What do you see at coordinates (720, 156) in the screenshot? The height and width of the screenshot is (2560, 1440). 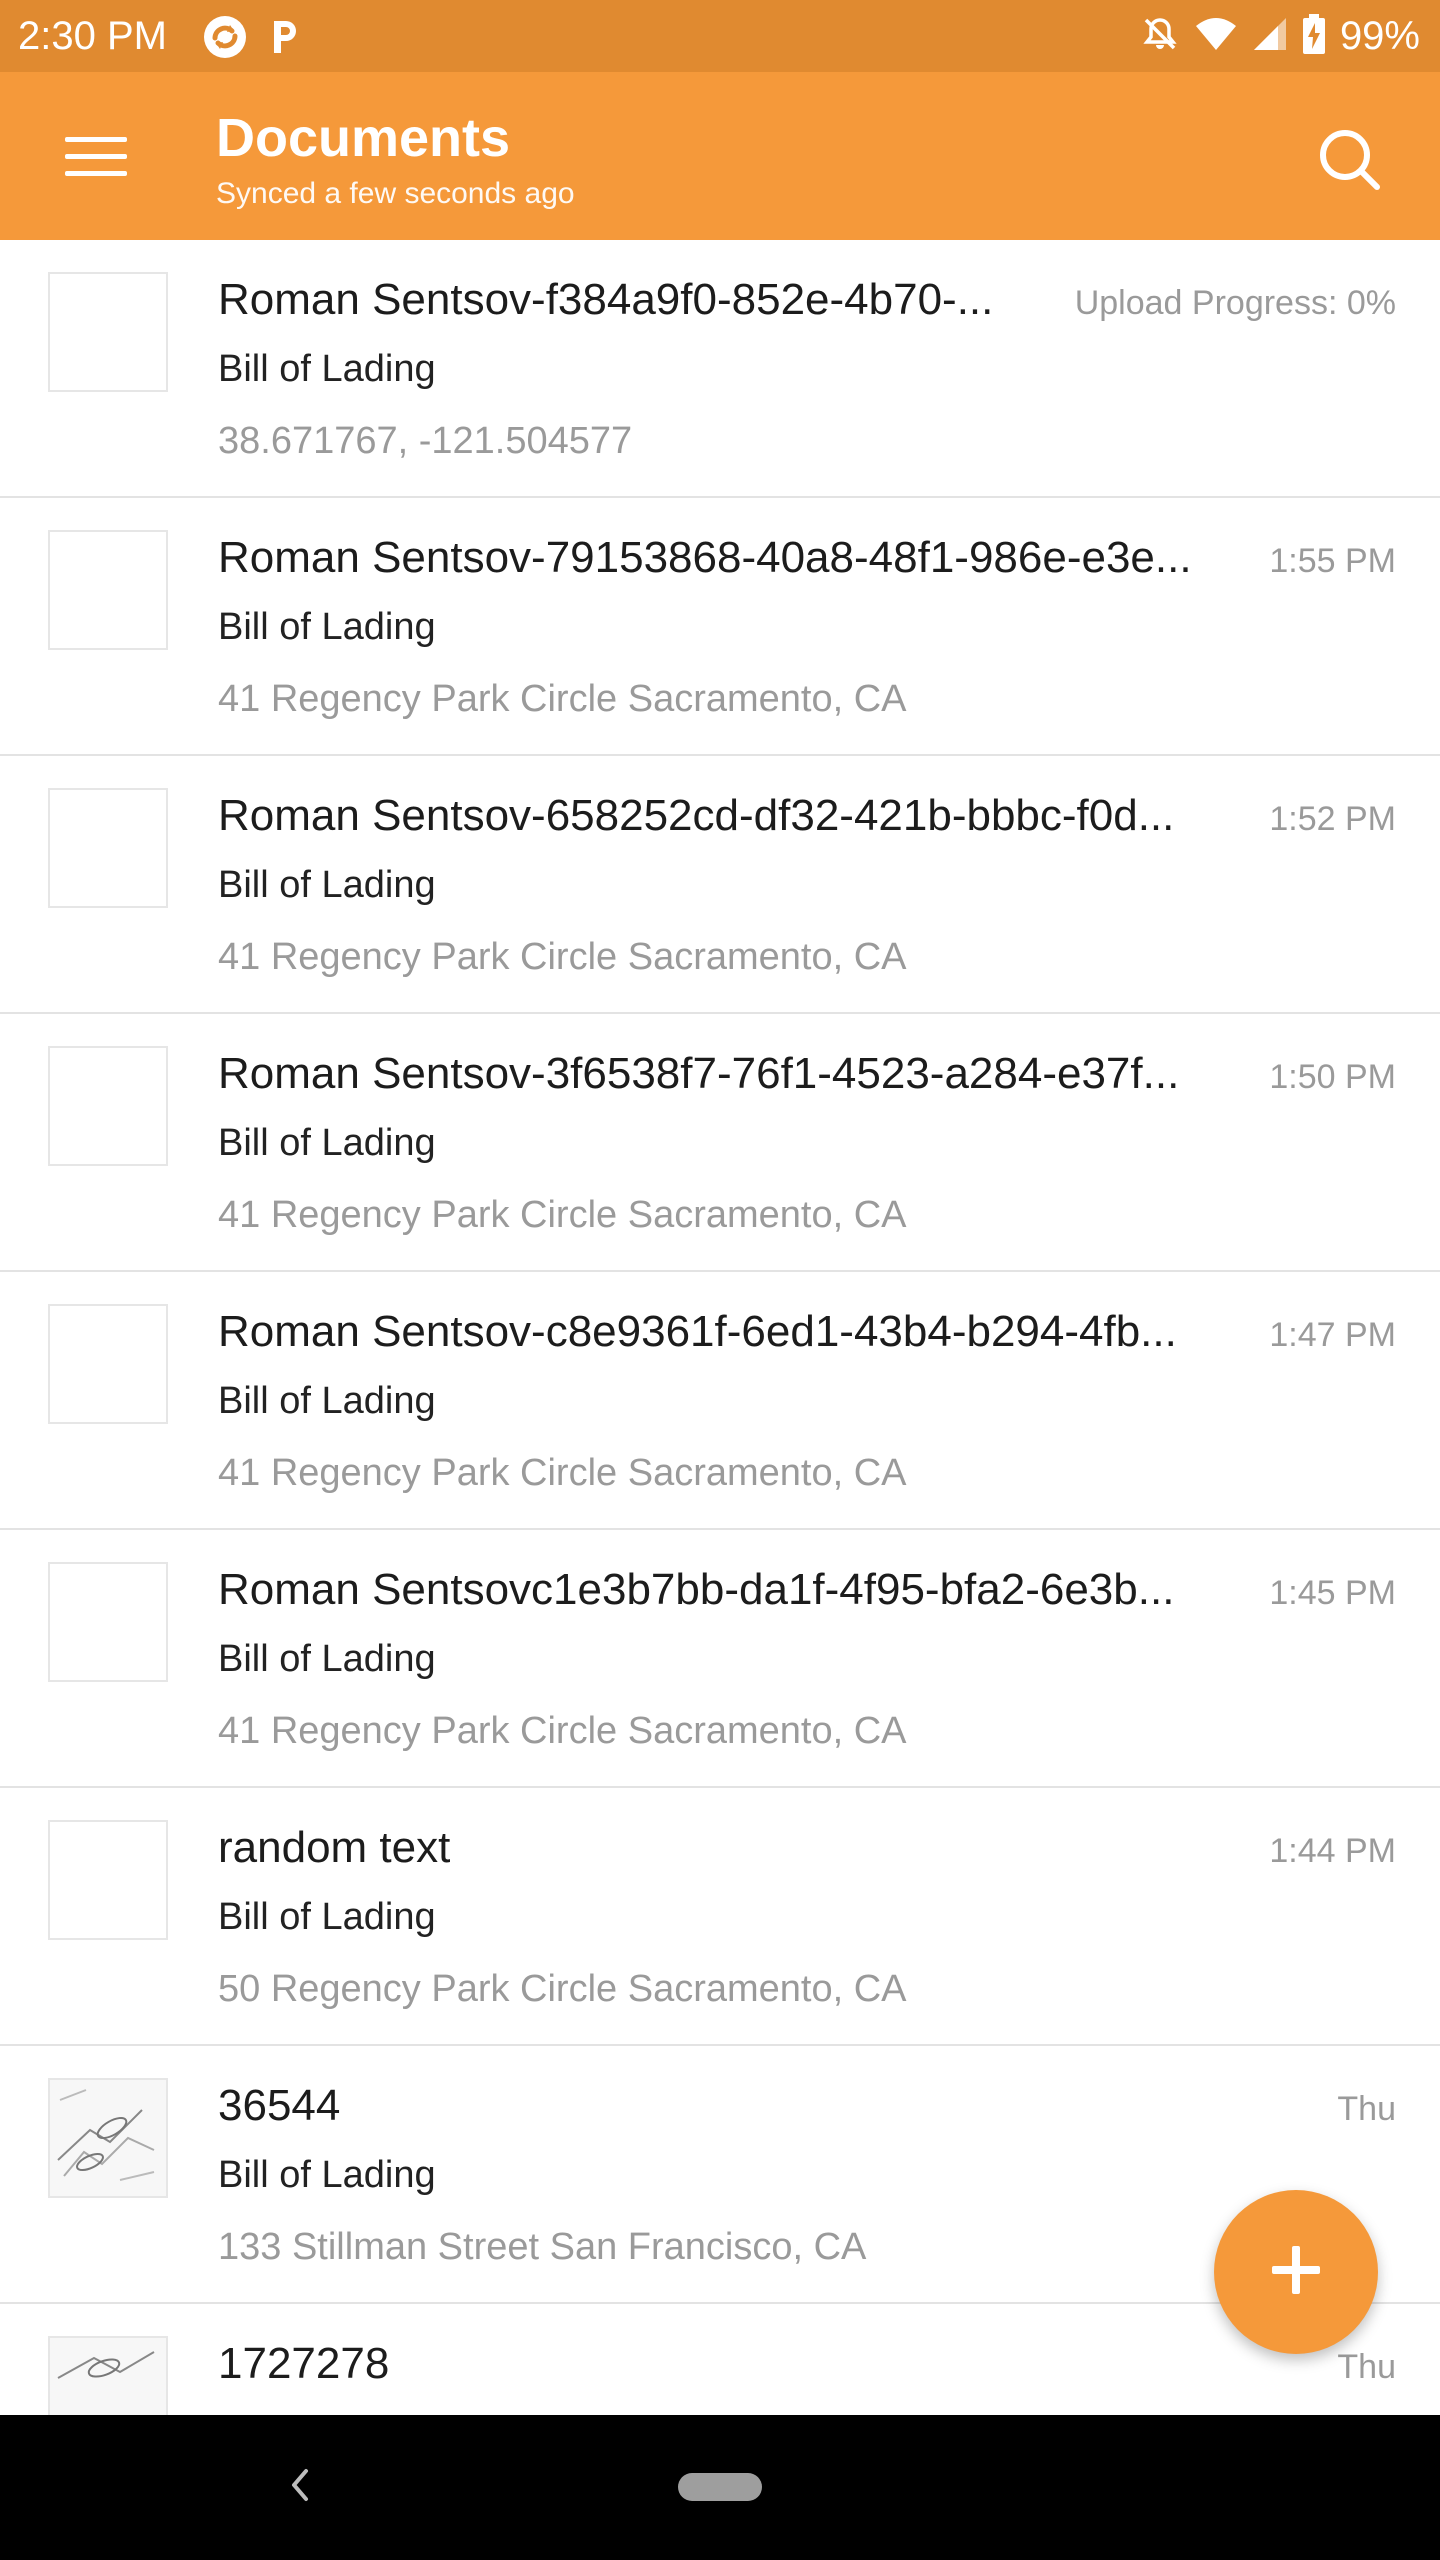 I see `app-bar: Documents Synced a few seconds ago` at bounding box center [720, 156].